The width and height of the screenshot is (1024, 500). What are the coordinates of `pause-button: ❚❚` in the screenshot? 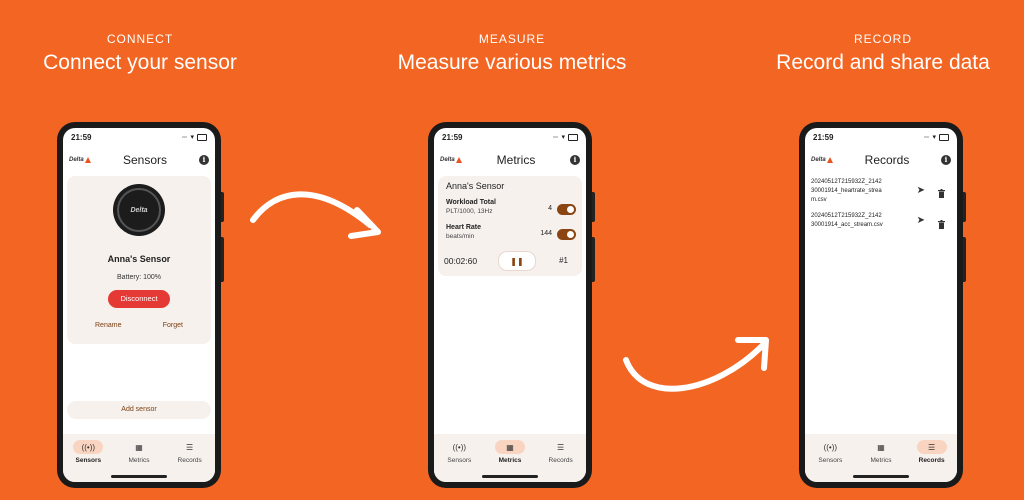 It's located at (517, 261).